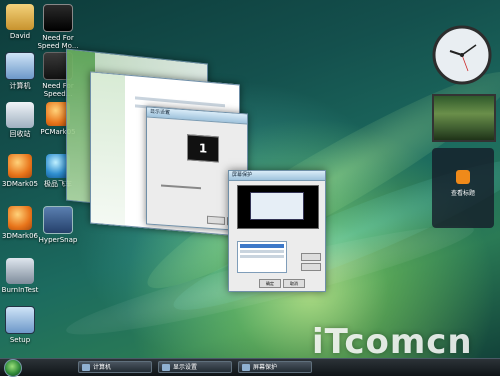  I want to click on taskbar-button-label: 计算机, so click(102, 367).